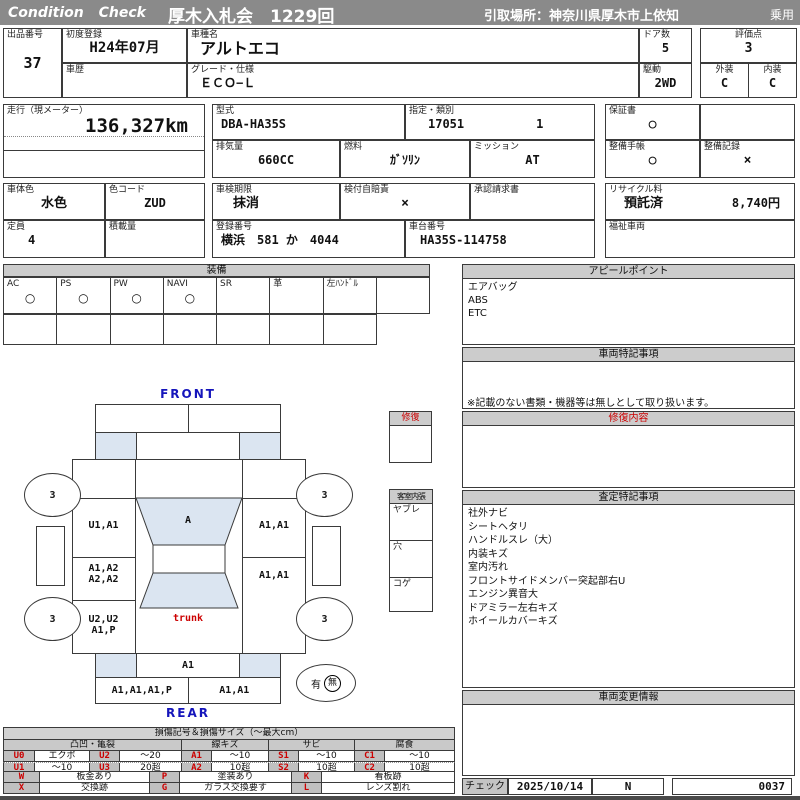 Image resolution: width=800 pixels, height=800 pixels. Describe the element at coordinates (142, 690) in the screenshot. I see `damage-rear-bumper-left: A1,A1,A1,P` at that location.